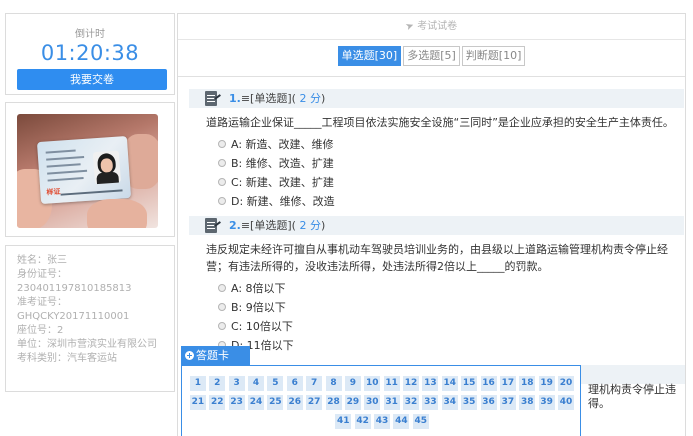 Image resolution: width=693 pixels, height=436 pixels. I want to click on question-number-cell: 36, so click(488, 402).